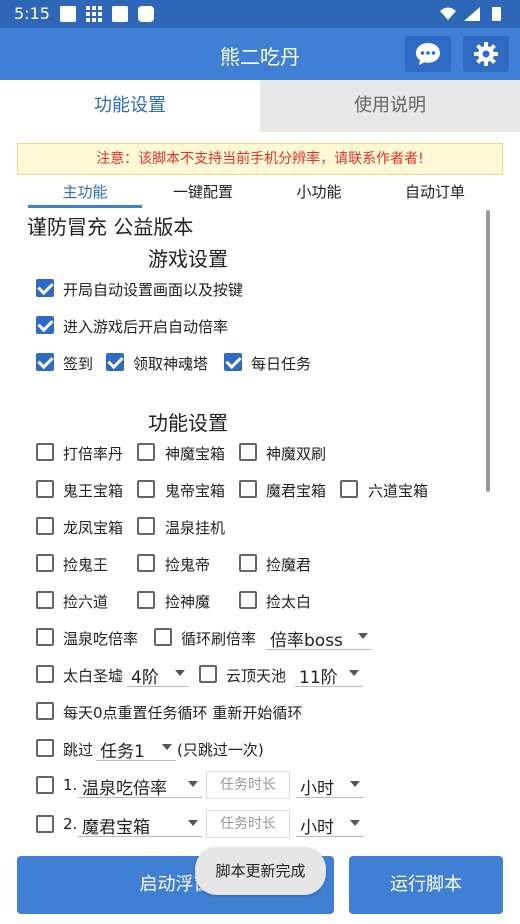  Describe the element at coordinates (45, 637) in the screenshot. I see `hot-spring-rate-checkbox` at that location.